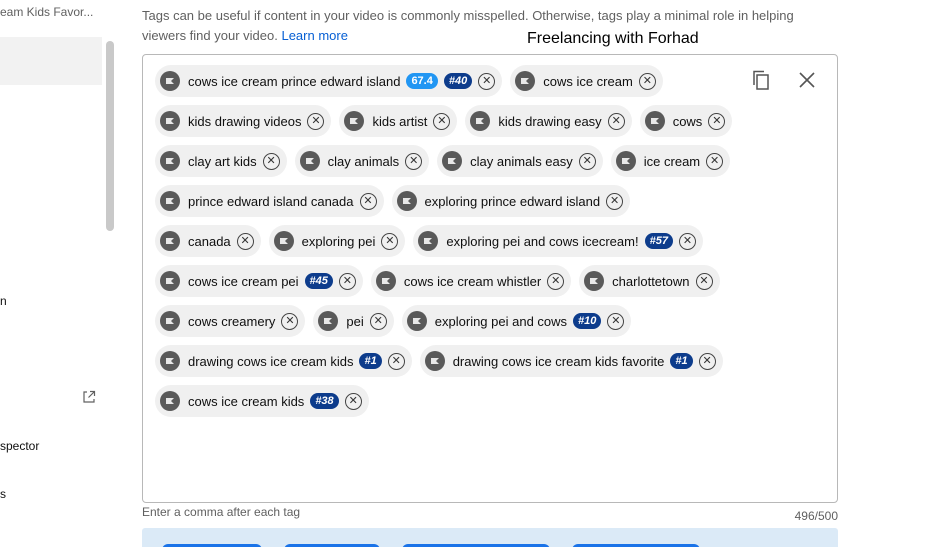  I want to click on tag-chip: exploring prince edward island ✕, so click(511, 201).